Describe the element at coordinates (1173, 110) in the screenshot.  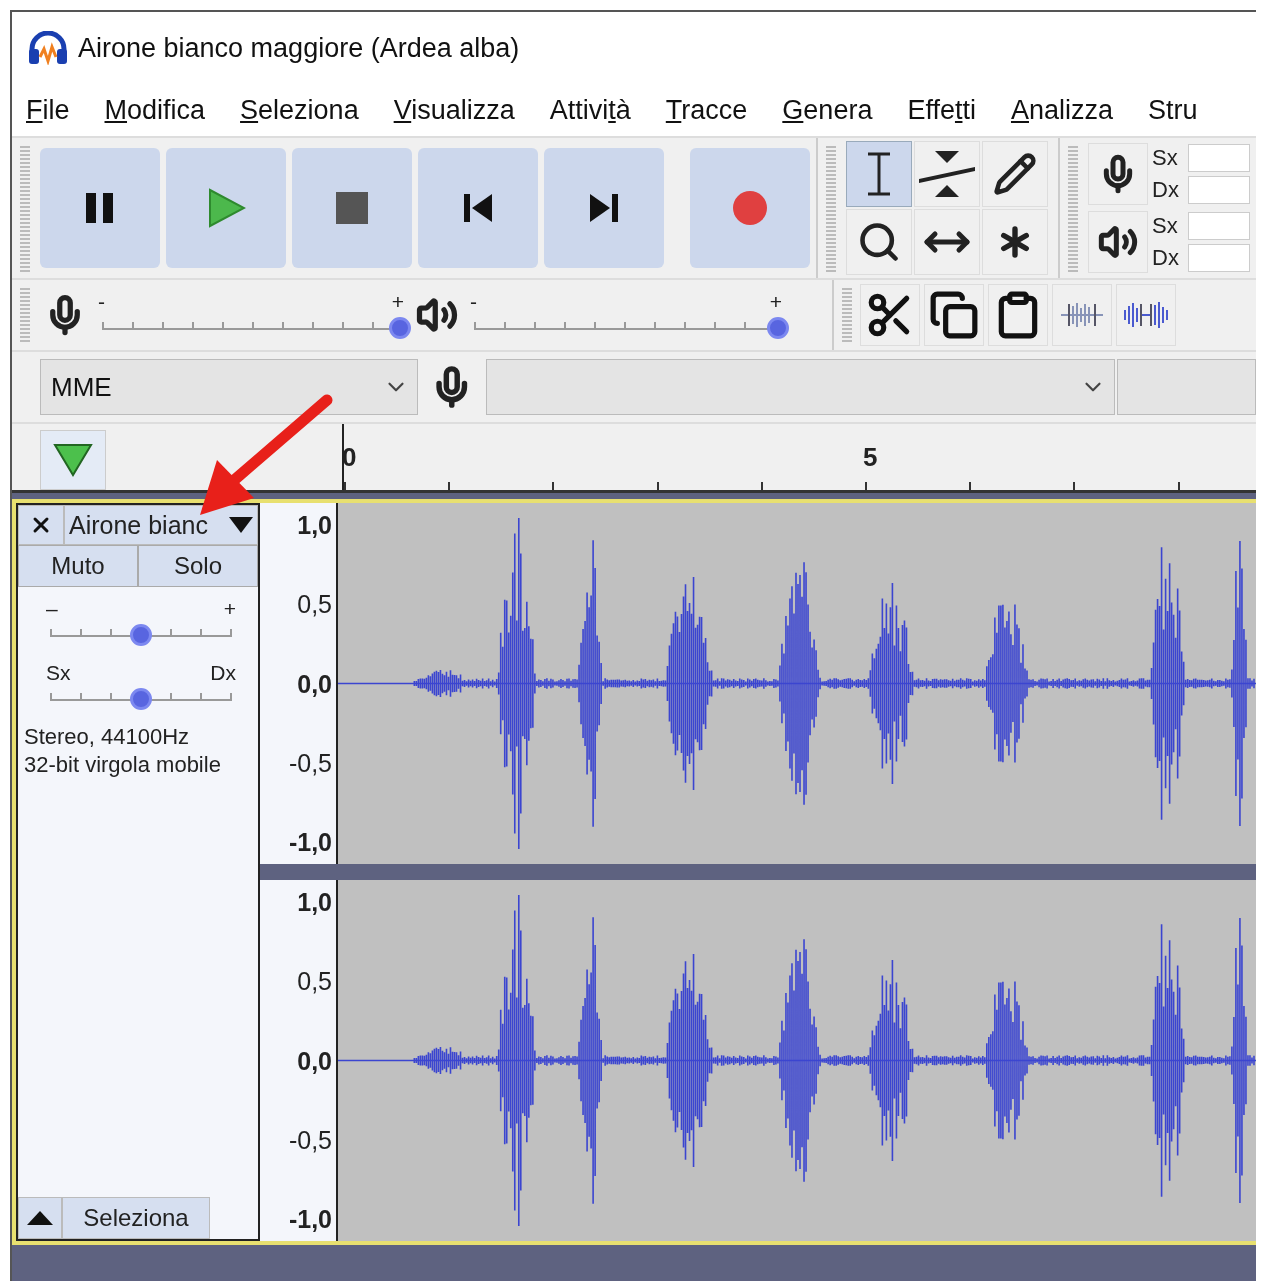
I see `menu-item: Stru` at that location.